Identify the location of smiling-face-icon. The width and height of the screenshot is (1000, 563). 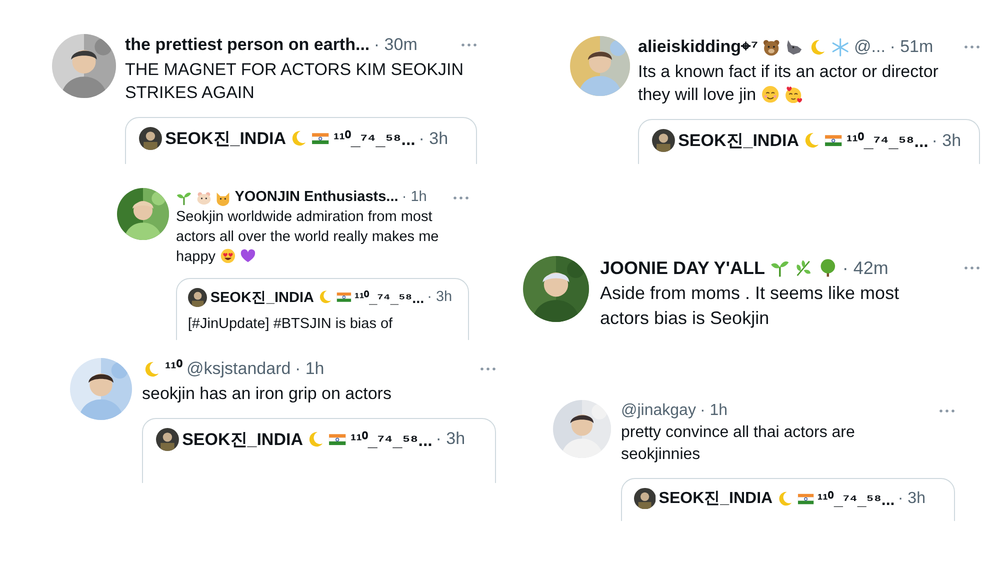
(770, 94).